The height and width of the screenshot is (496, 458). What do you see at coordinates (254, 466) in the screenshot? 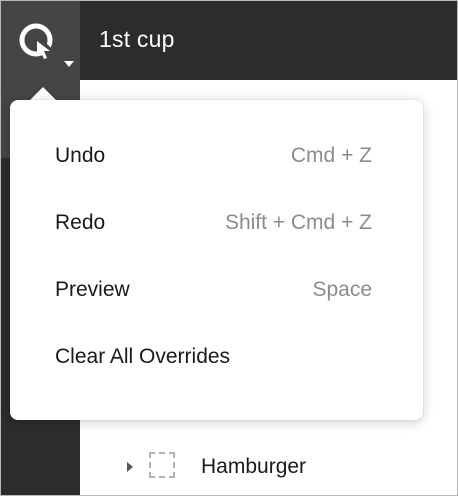
I see `layer-label: Hamburger` at bounding box center [254, 466].